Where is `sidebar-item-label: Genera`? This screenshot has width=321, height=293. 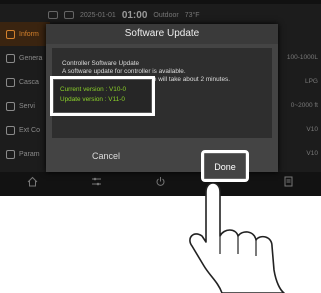 sidebar-item-label: Genera is located at coordinates (31, 58).